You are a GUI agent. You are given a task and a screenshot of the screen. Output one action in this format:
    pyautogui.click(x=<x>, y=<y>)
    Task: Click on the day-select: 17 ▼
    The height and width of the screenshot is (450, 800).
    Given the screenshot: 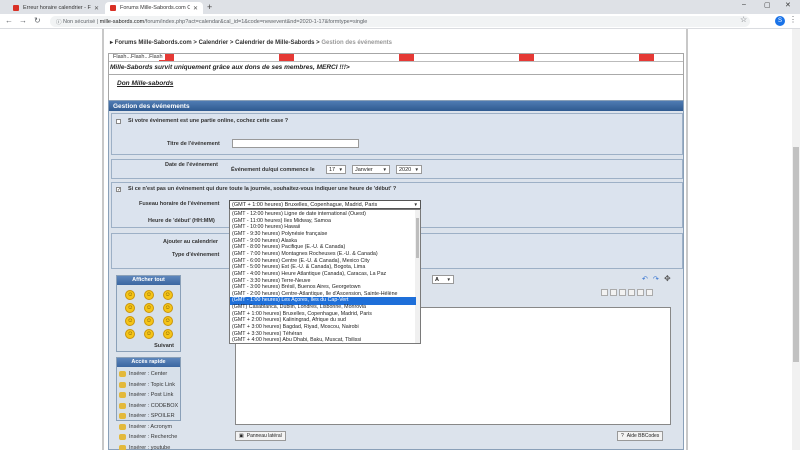 What is the action you would take?
    pyautogui.click(x=336, y=169)
    